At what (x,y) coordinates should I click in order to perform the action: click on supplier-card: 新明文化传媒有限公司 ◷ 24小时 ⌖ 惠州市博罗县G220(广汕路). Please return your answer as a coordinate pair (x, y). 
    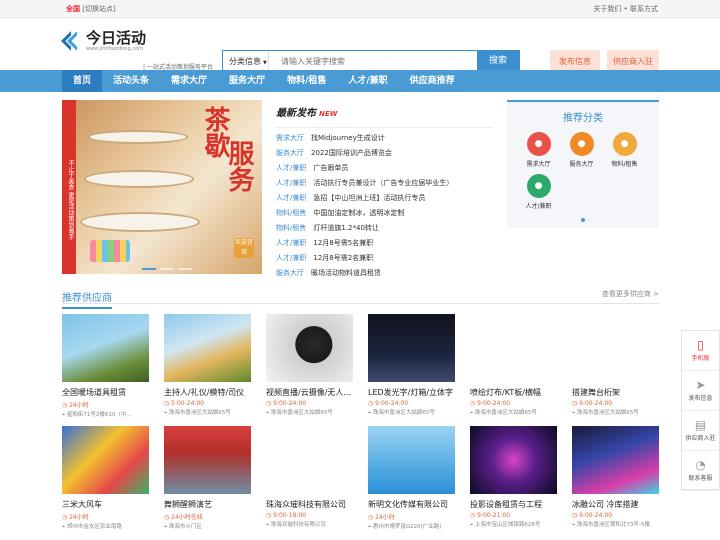
    Looking at the image, I should click on (411, 479).